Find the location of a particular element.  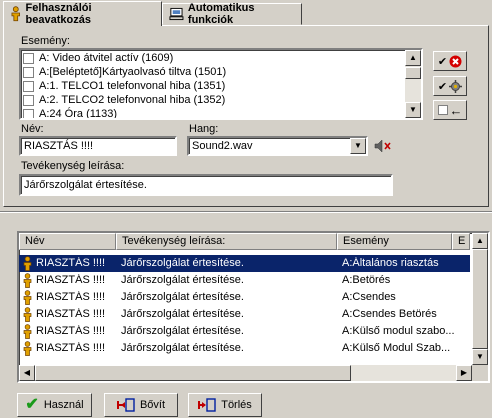

tab-user-intervention: Felhasználói beavatkozás is located at coordinates (82, 13).